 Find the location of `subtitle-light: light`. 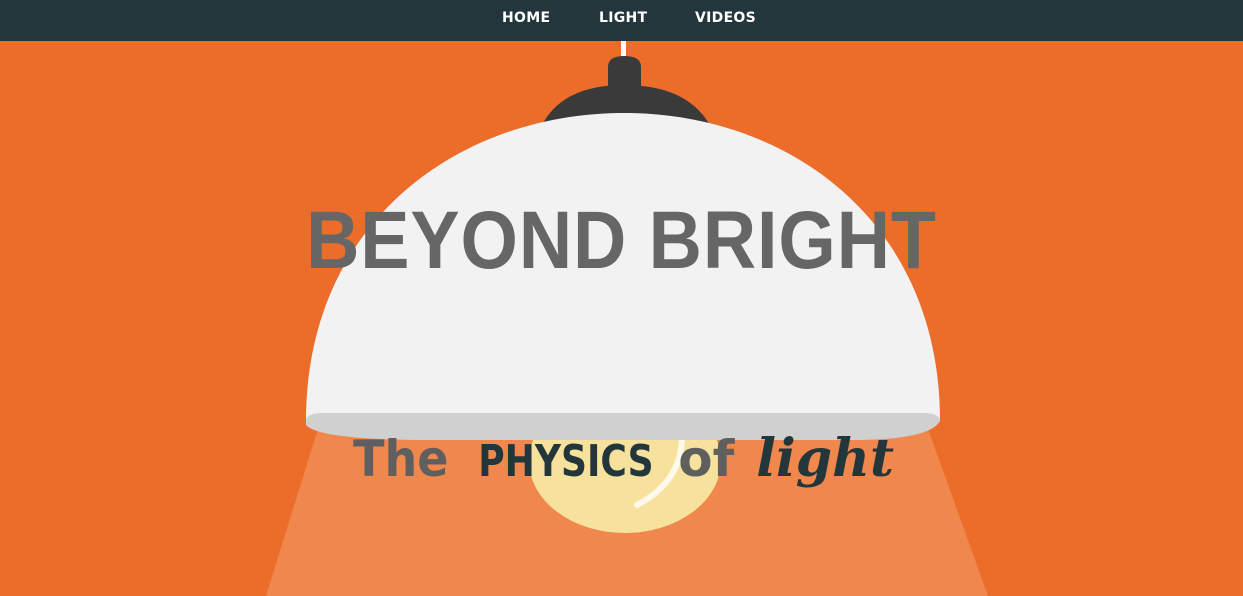

subtitle-light: light is located at coordinates (825, 458).